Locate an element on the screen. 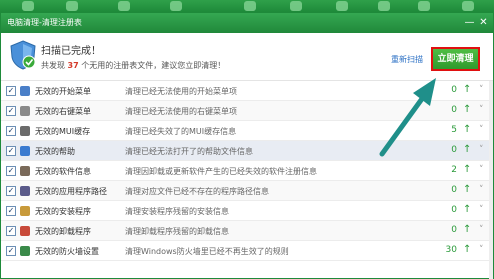 The height and width of the screenshot is (279, 494). row-description: 清理安装程序残留的安装信息 is located at coordinates (177, 211).